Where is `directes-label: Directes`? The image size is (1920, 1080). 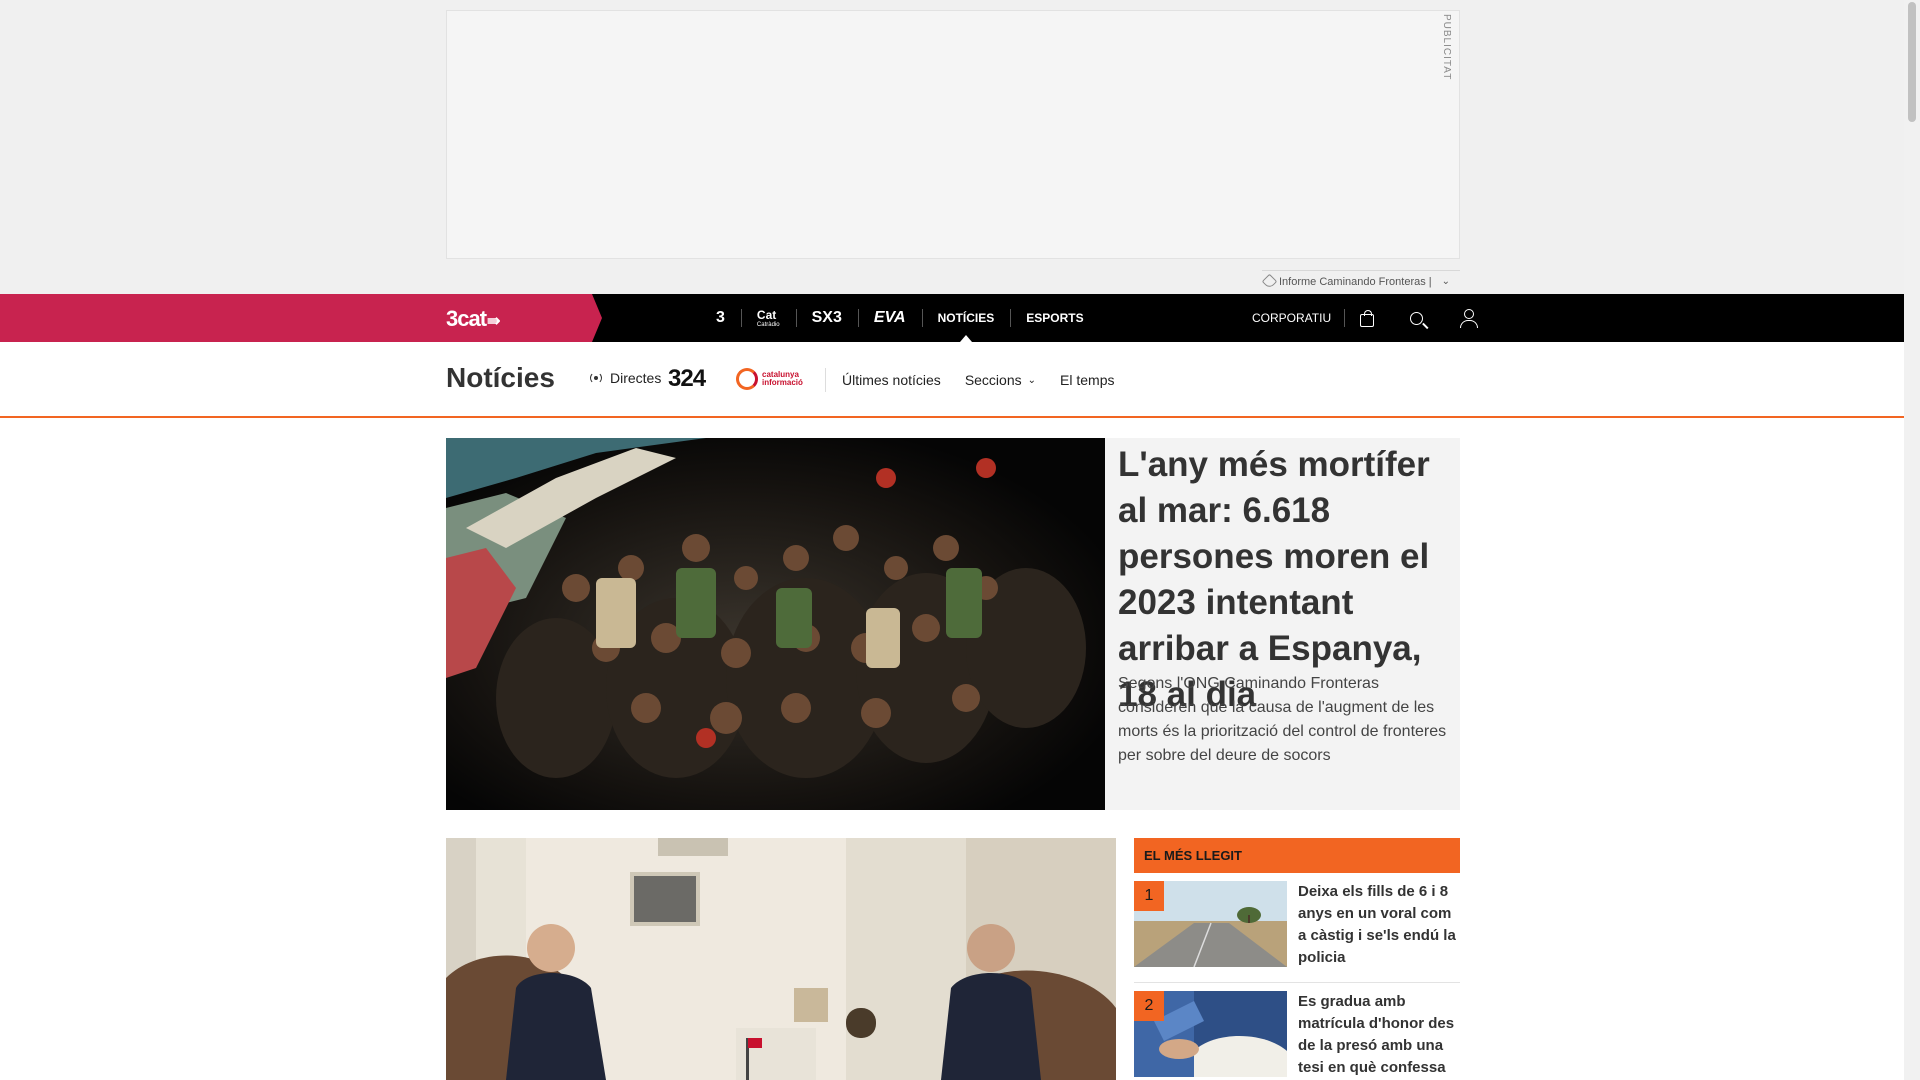 directes-label: Directes is located at coordinates (636, 378).